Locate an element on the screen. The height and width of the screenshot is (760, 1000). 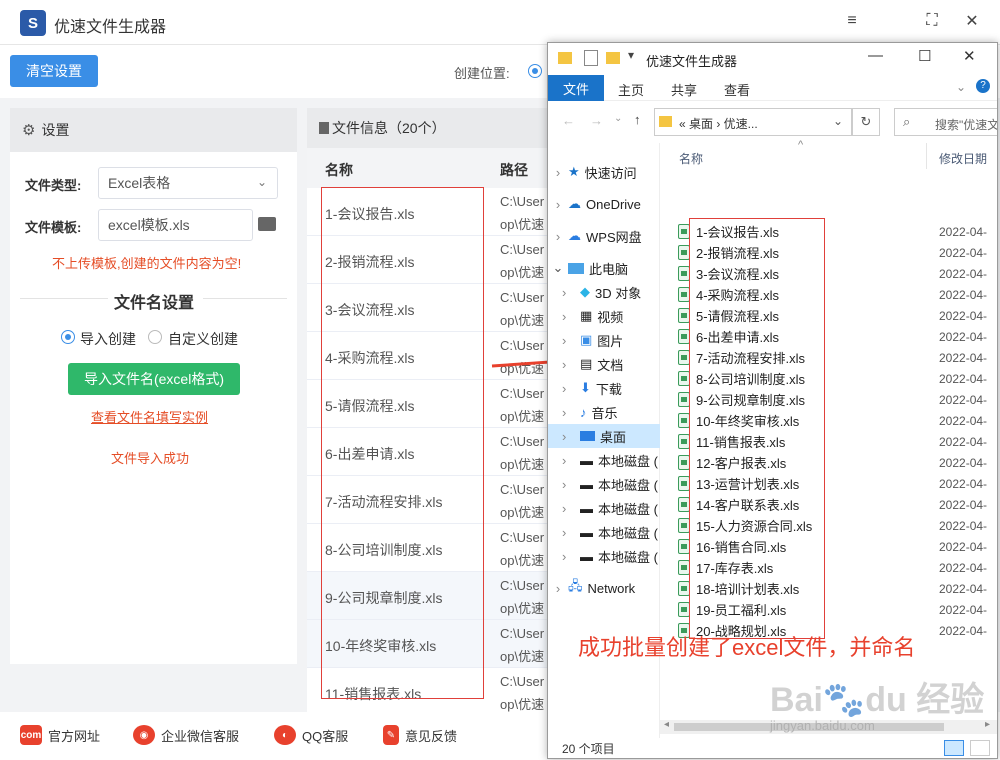
example-link: 查看文件名填写实例 is located at coordinates (149, 416).